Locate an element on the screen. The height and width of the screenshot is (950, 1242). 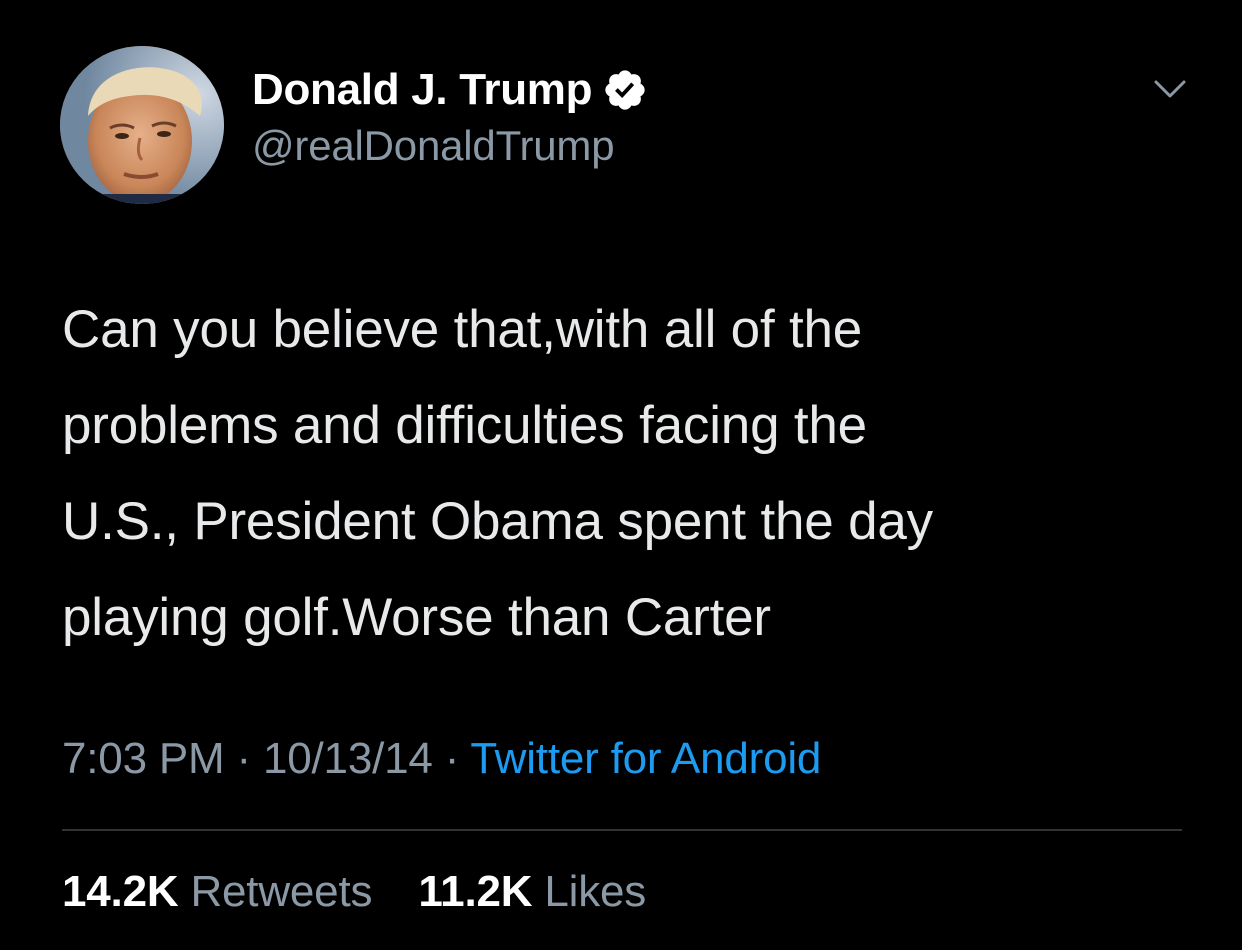
retweets-stat: 14.2K Retweets is located at coordinates (223, 891).